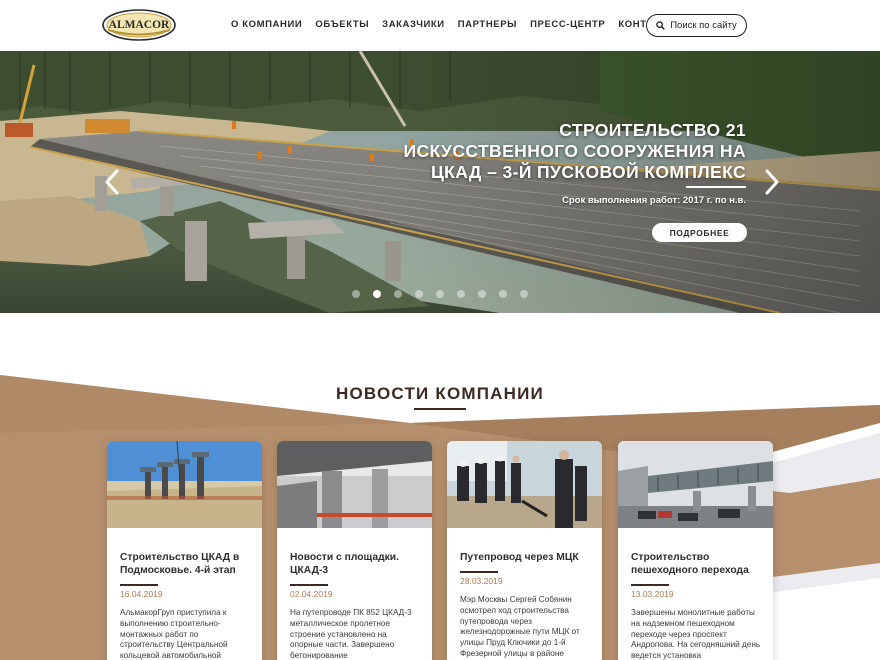 The image size is (880, 660). Describe the element at coordinates (698, 564) in the screenshot. I see `news-card-title: Строительство пешеходного перехода` at that location.